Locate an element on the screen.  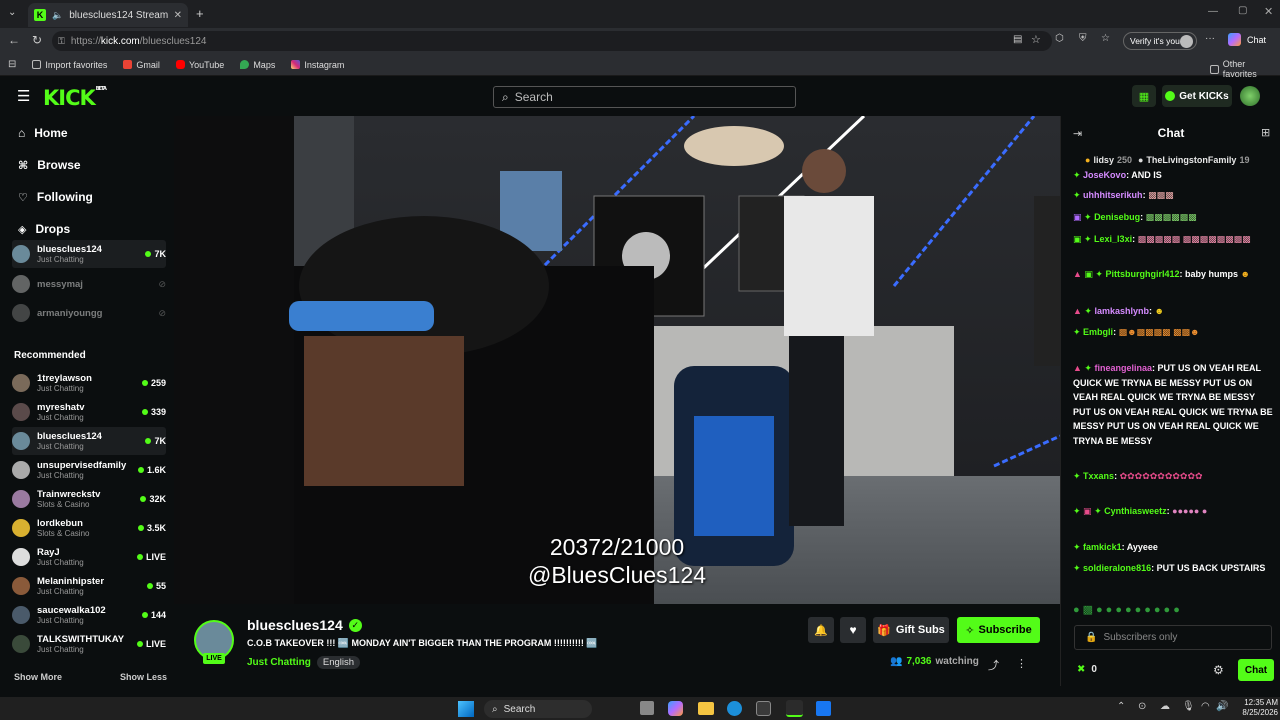
tray-chevron-icon: ⌃ is located at coordinates (1121, 706).